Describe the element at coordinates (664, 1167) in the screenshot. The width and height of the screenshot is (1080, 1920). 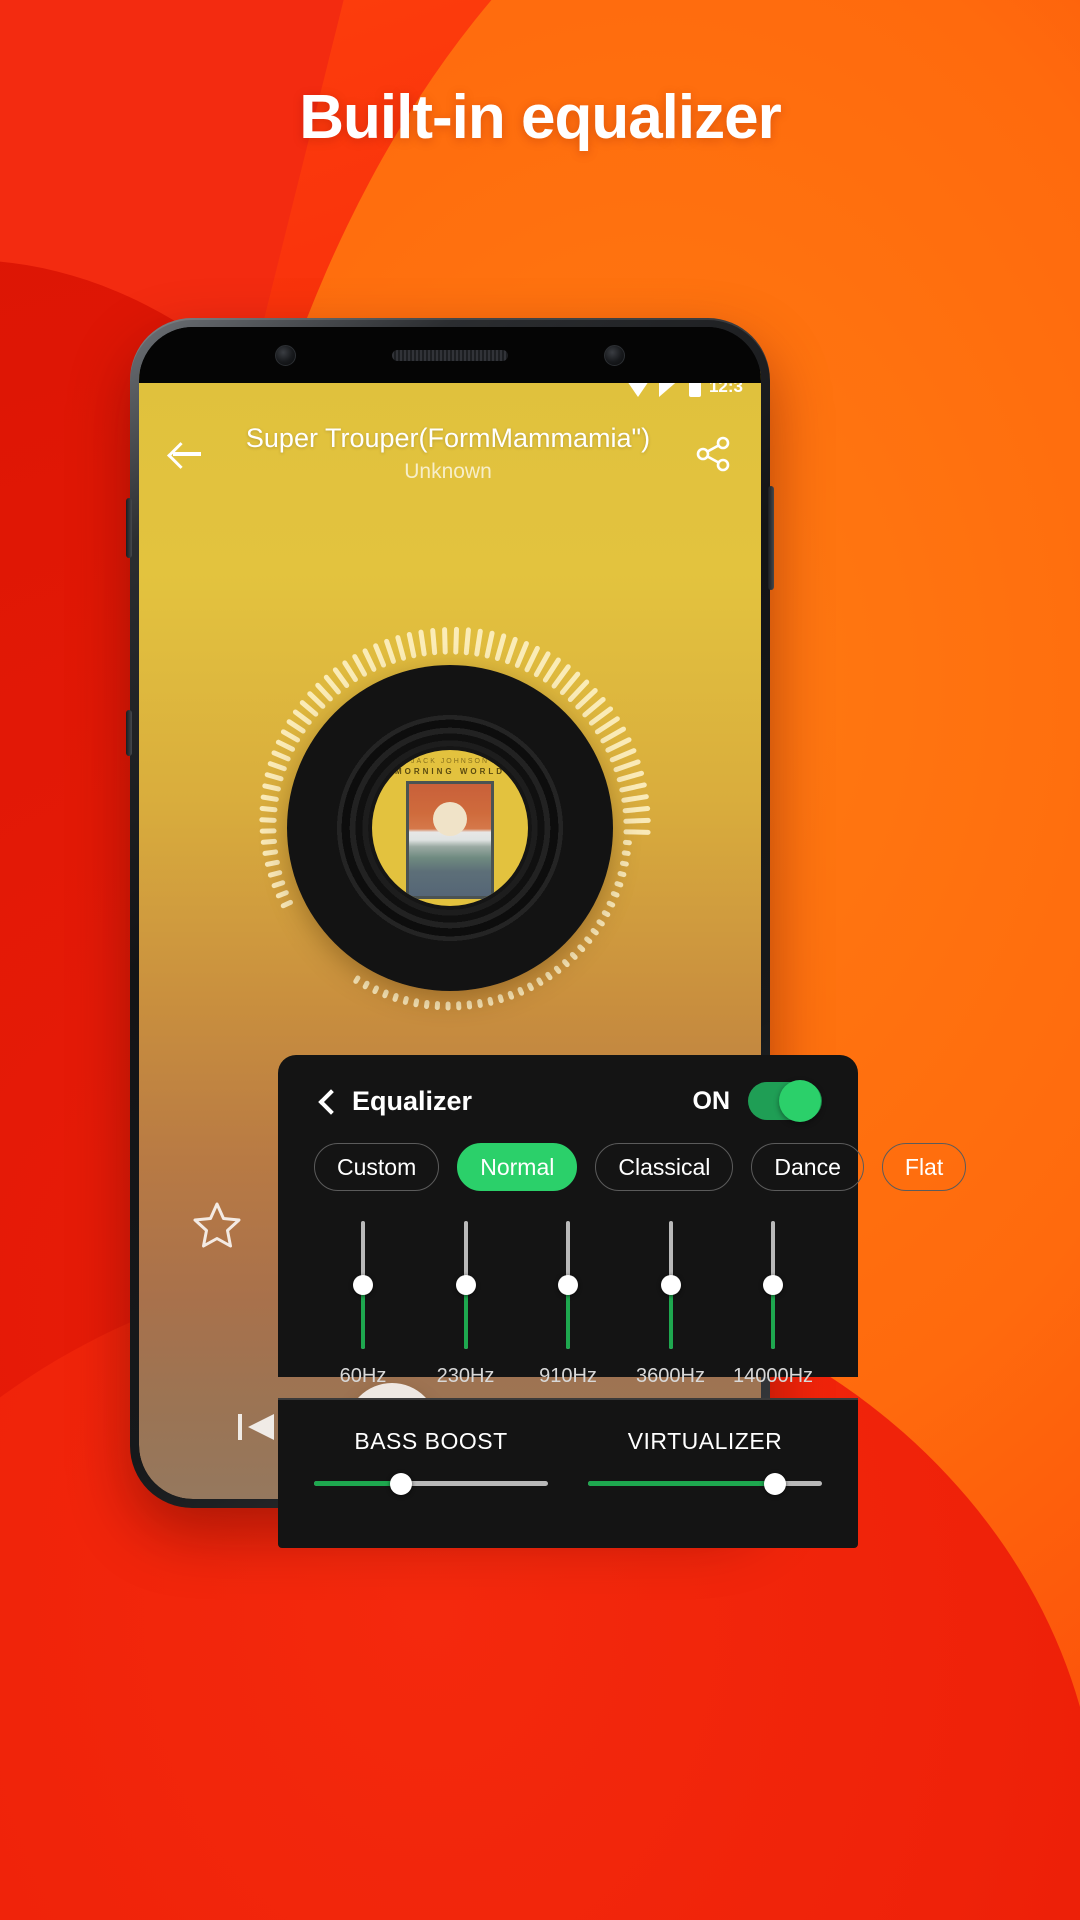
I see `preset-chip-classical: Classical` at that location.